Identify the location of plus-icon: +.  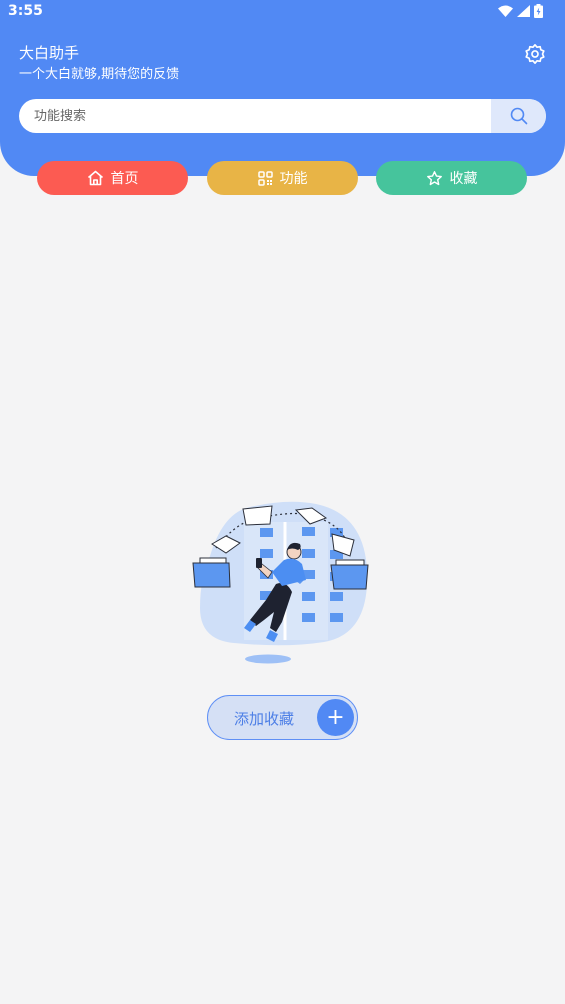
(335, 717).